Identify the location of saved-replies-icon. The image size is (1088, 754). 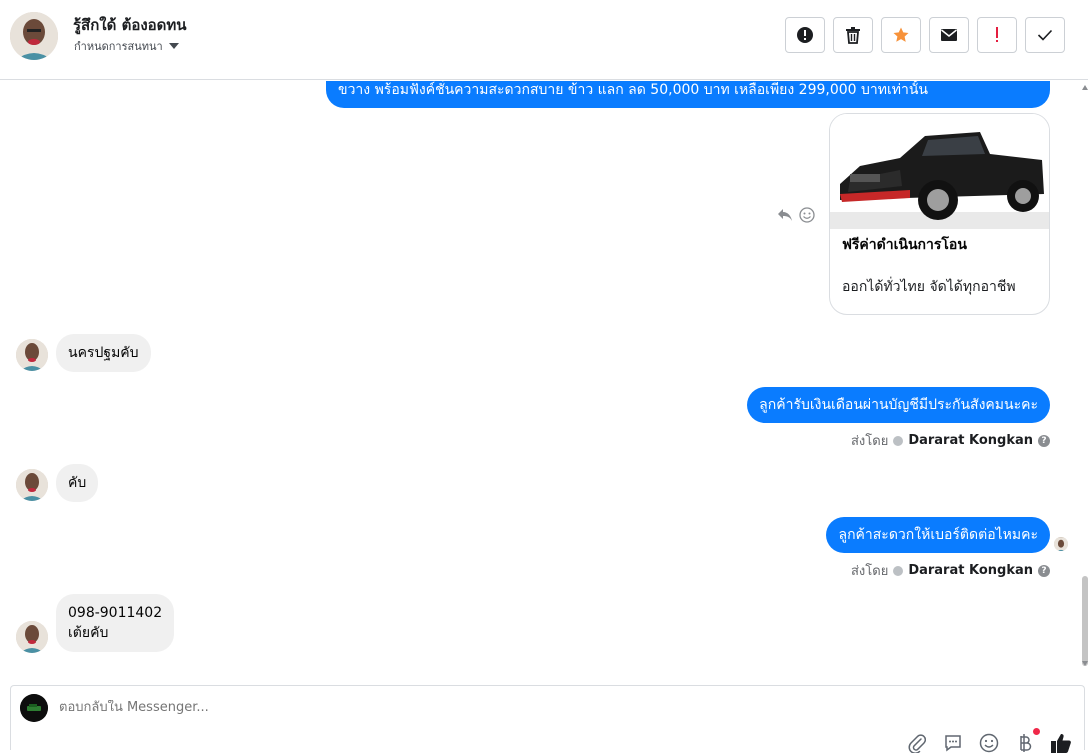
(953, 743).